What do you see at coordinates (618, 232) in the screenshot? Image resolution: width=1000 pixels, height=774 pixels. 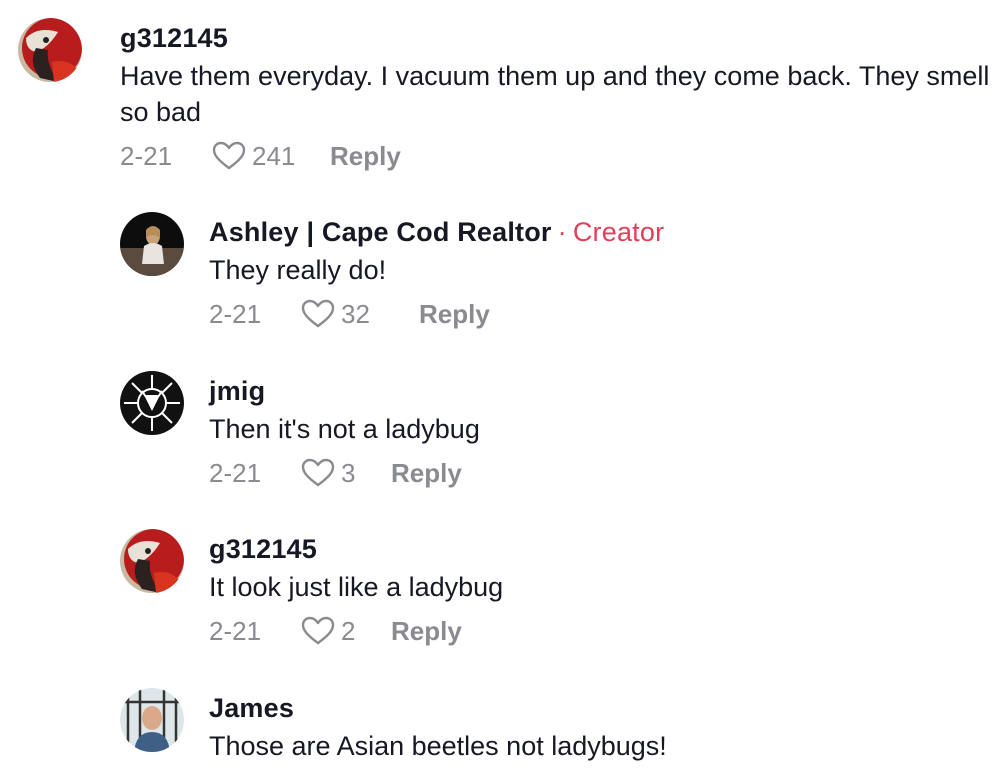 I see `creator-label: Creator` at bounding box center [618, 232].